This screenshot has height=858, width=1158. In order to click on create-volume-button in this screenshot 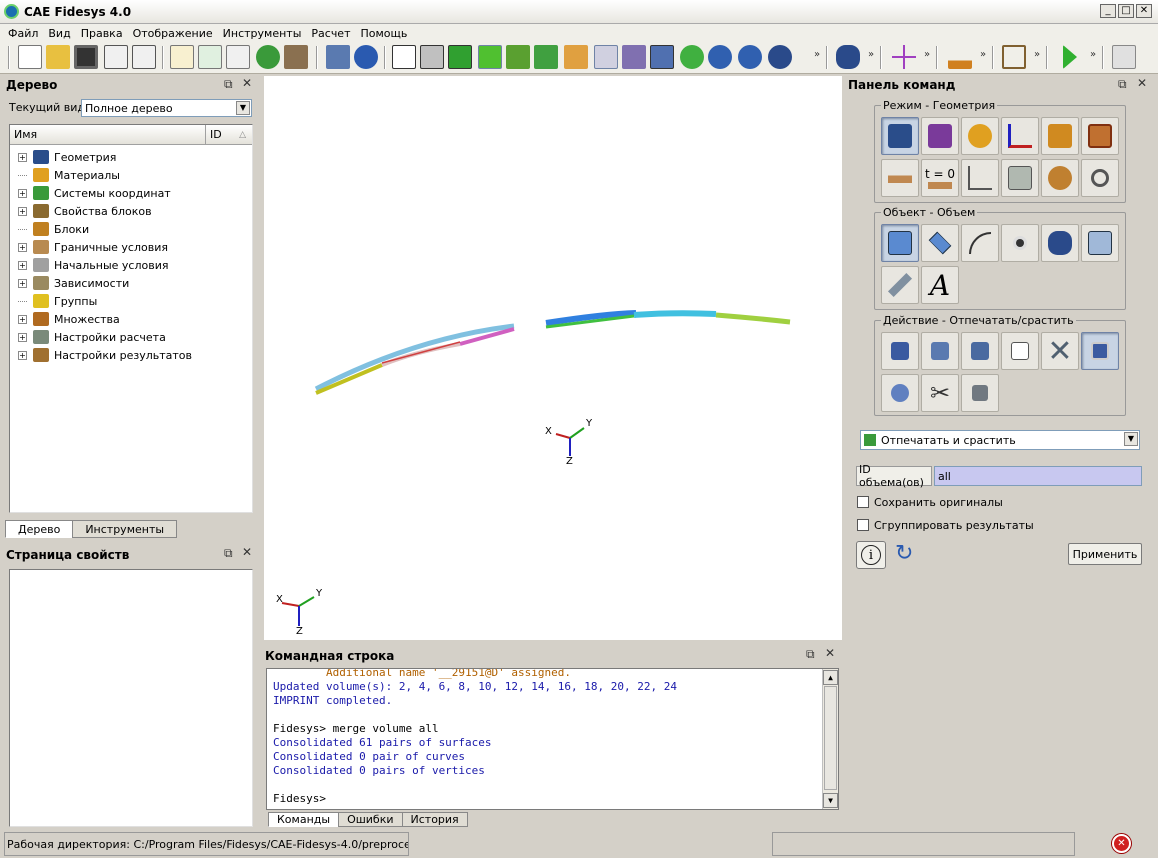, I will do `click(900, 351)`.